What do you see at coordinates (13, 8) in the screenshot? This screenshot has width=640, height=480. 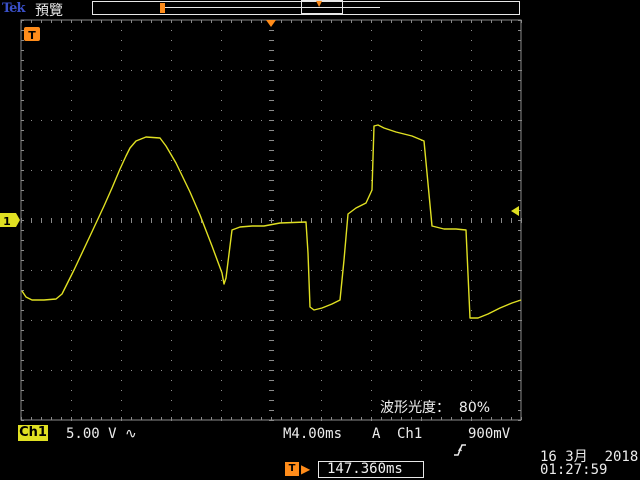 I see `brand-logo: Tek` at bounding box center [13, 8].